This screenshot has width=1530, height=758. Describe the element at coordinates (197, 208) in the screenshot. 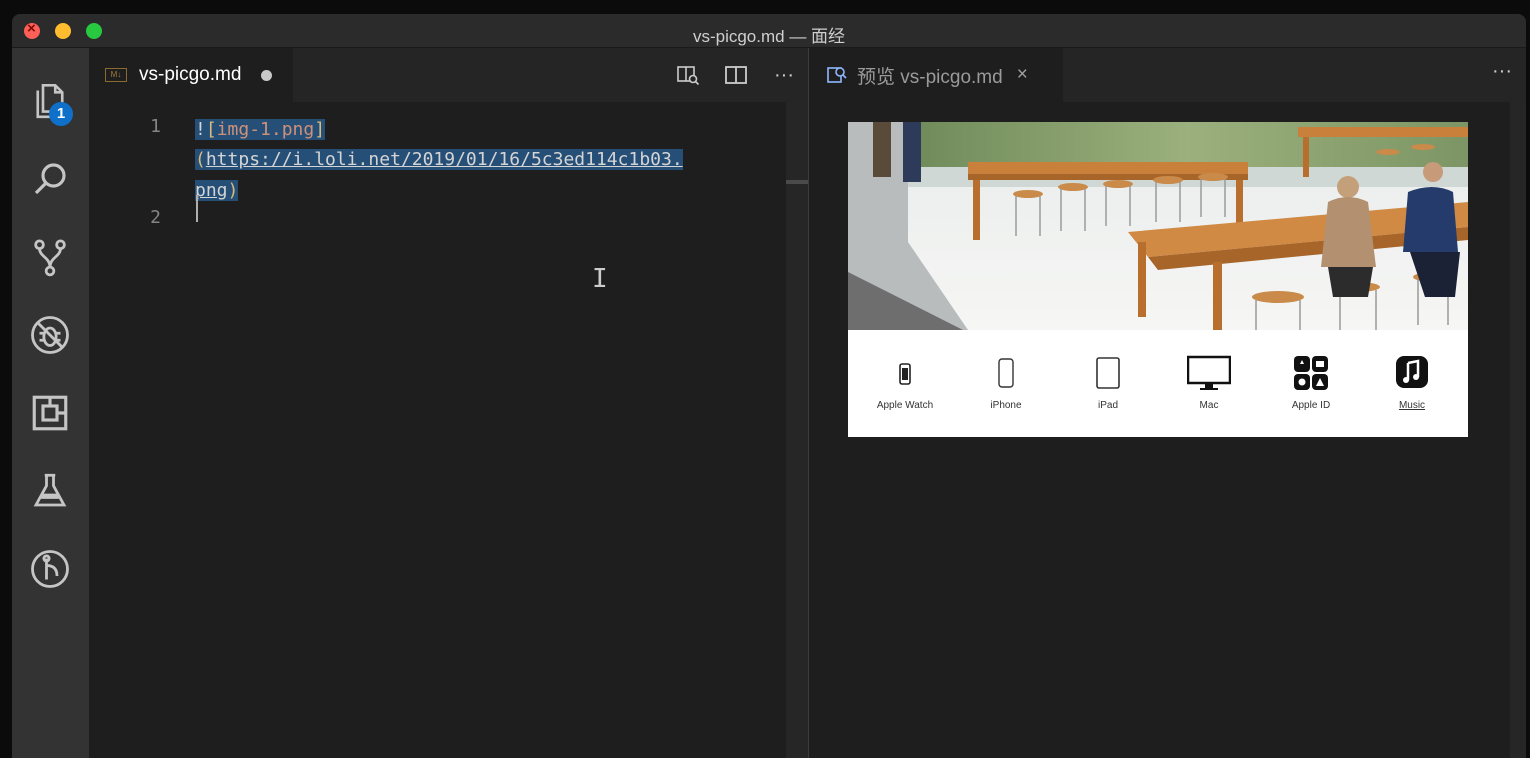

I see `text-cursor` at that location.